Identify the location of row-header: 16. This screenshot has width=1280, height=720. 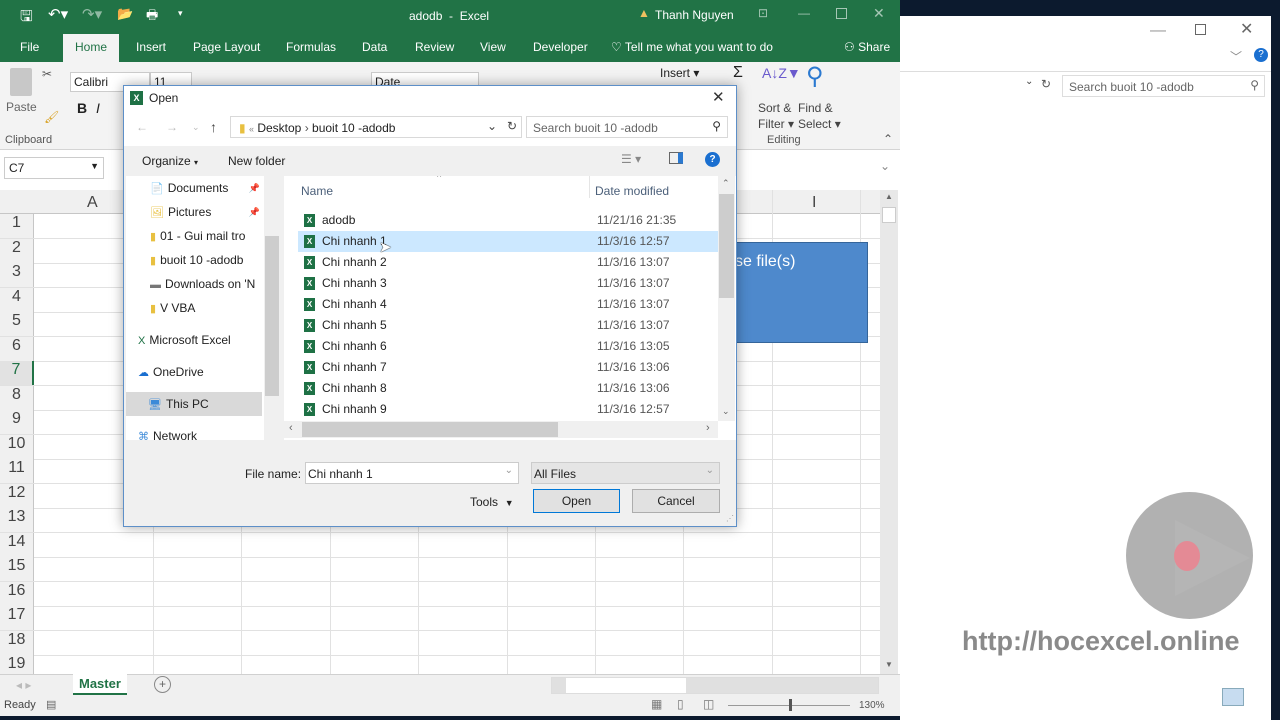
(17, 593).